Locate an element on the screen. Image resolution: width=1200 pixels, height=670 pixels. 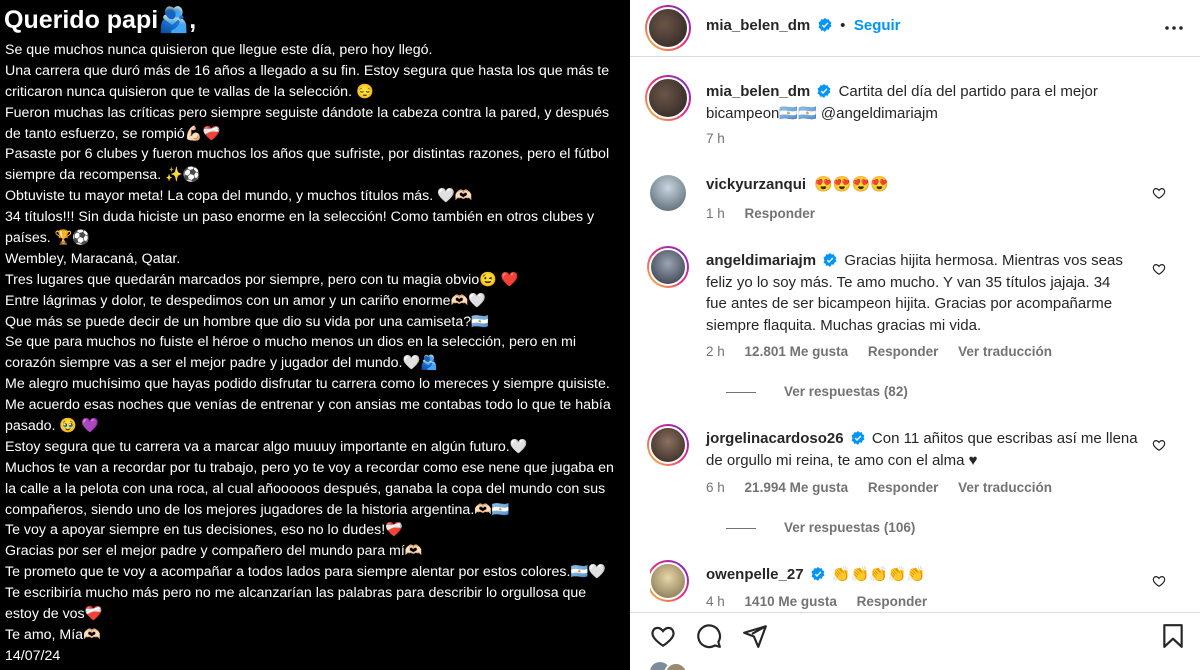
comment-icon is located at coordinates (709, 636).